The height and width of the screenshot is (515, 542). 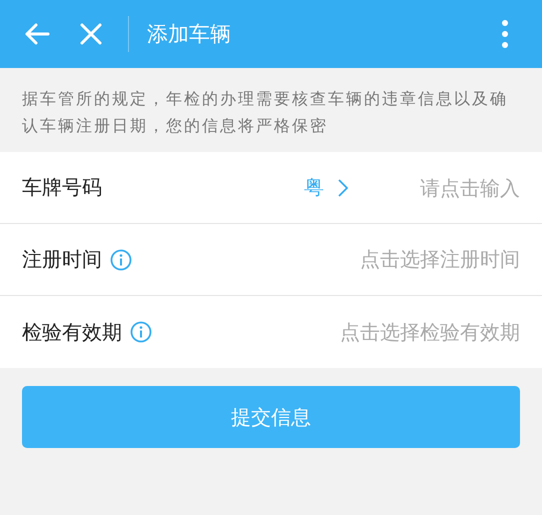 I want to click on submit-button: 提交信息, so click(x=271, y=417).